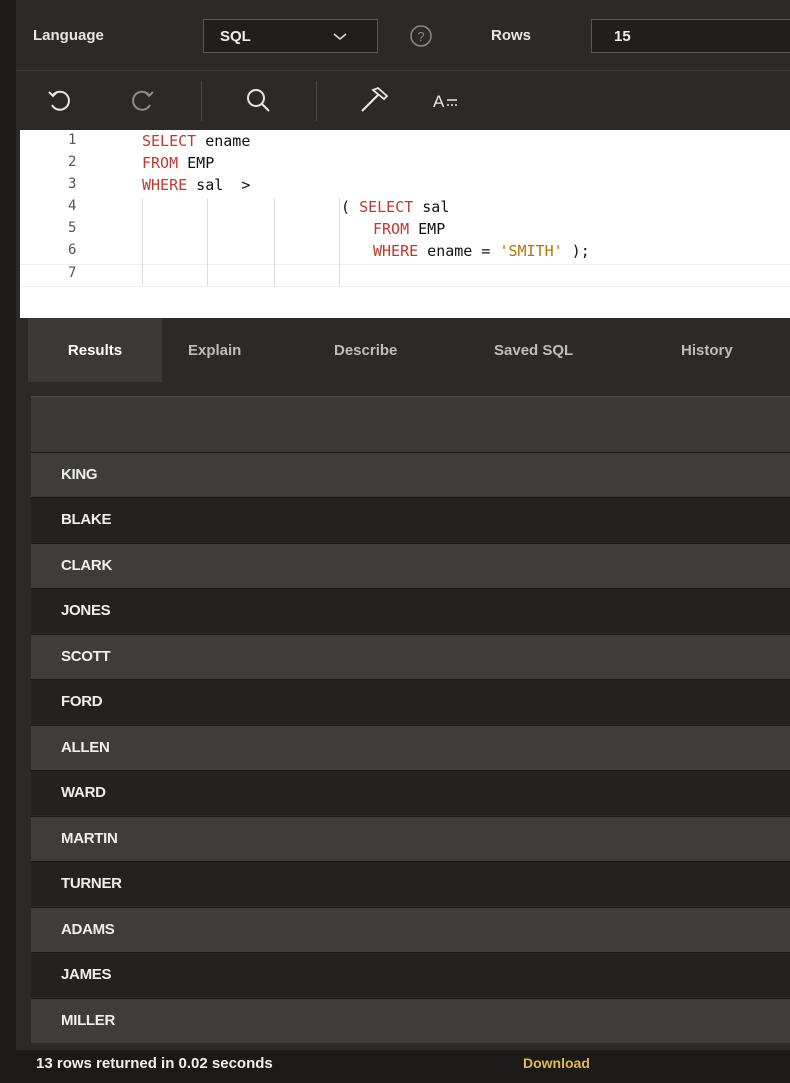 The height and width of the screenshot is (1083, 790). What do you see at coordinates (86, 974) in the screenshot?
I see `cell-ename: JAMES` at bounding box center [86, 974].